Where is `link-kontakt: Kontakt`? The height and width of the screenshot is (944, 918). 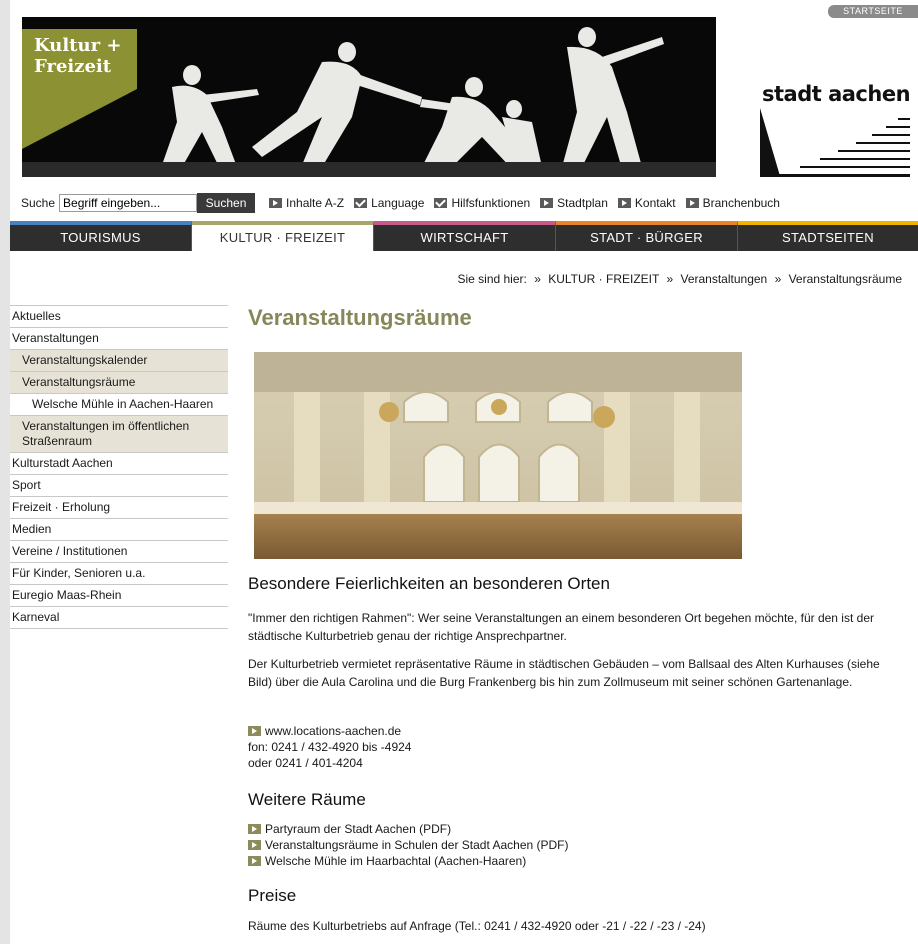
link-kontakt: Kontakt is located at coordinates (646, 203).